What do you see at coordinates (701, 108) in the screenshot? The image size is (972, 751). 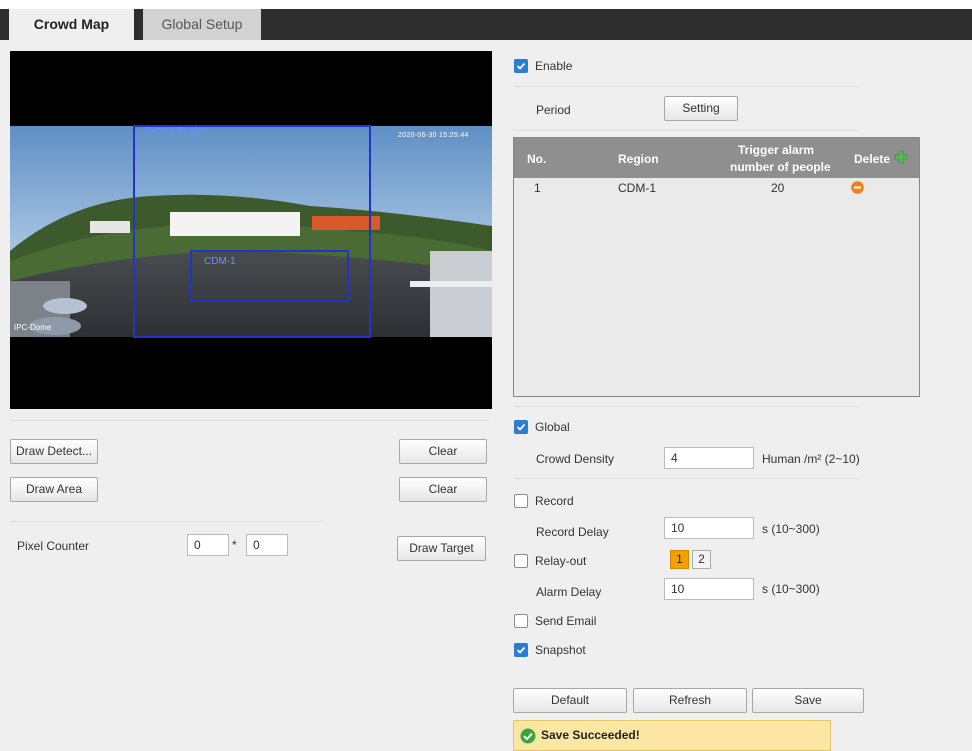 I see `period-setting-button: Setting` at bounding box center [701, 108].